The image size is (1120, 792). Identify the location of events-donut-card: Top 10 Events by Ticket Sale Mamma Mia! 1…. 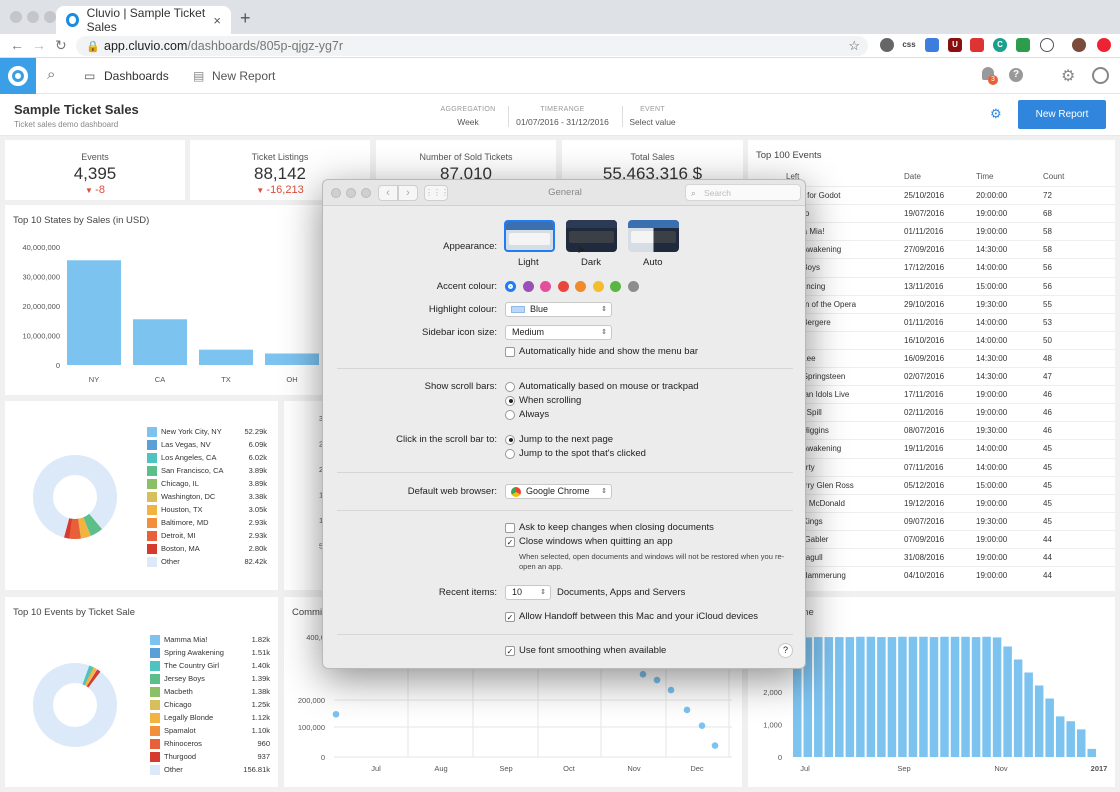
(141, 692).